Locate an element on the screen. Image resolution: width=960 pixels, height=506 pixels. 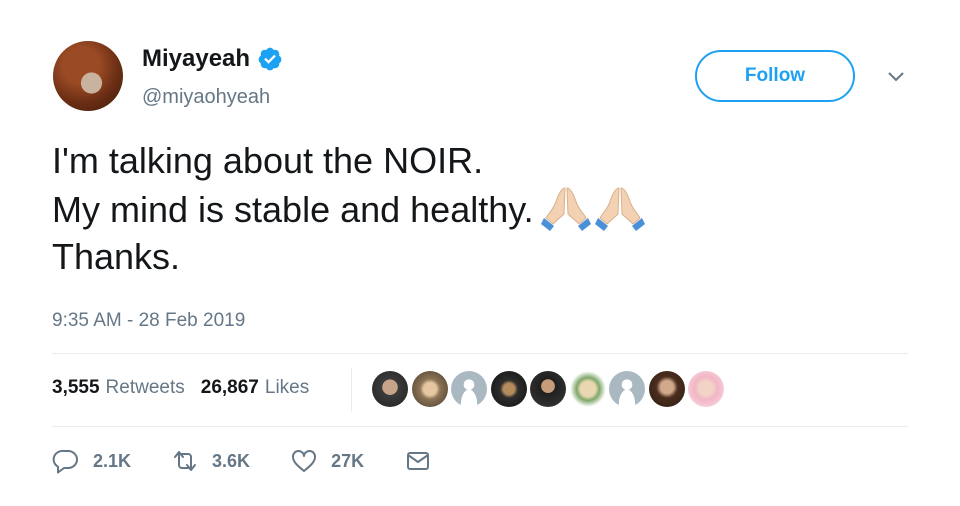
envelope-icon is located at coordinates (418, 461).